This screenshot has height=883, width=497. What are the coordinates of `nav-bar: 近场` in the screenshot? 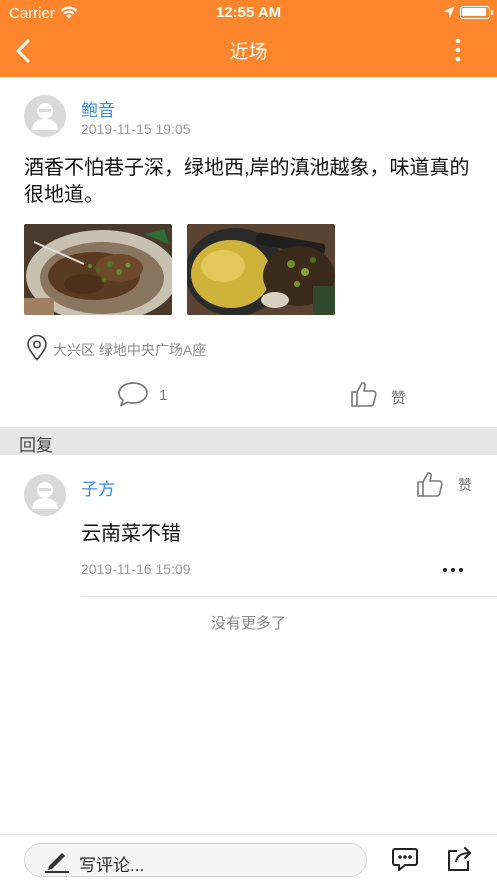 It's located at (248, 51).